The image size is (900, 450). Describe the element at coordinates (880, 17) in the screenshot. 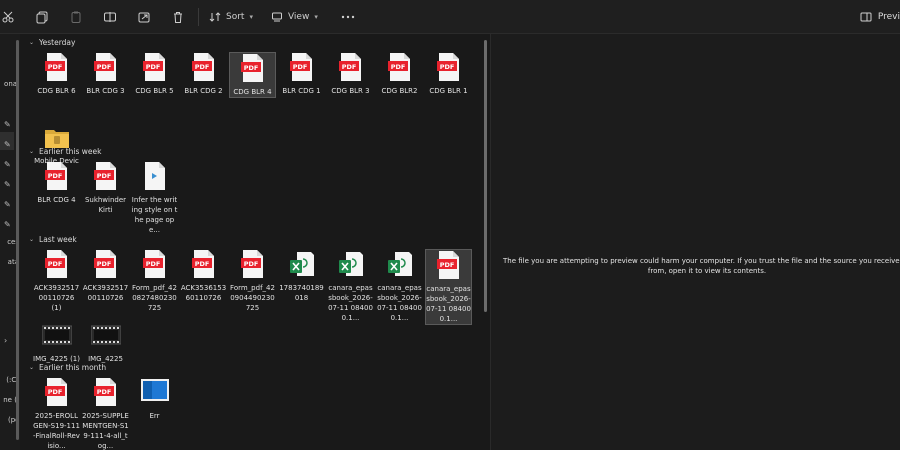

I see `preview-button: Previ` at that location.